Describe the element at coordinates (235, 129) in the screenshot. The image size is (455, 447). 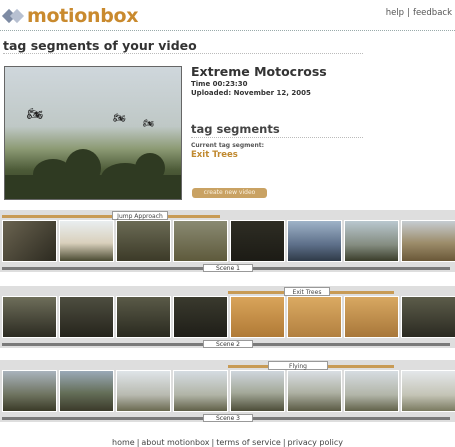
I see `tag-segments-heading: tag segments` at that location.